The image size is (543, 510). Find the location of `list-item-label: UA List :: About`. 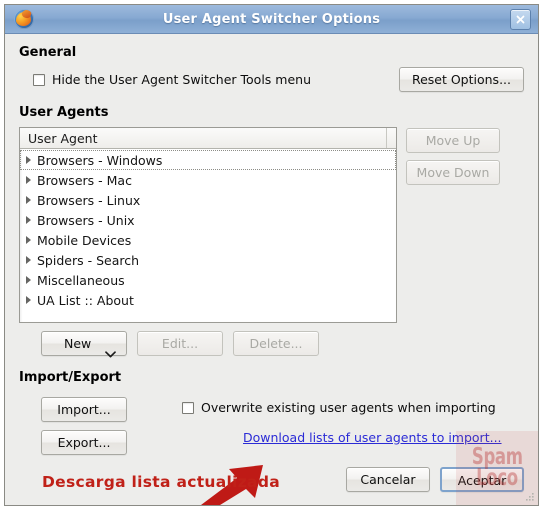

list-item-label: UA List :: About is located at coordinates (85, 300).